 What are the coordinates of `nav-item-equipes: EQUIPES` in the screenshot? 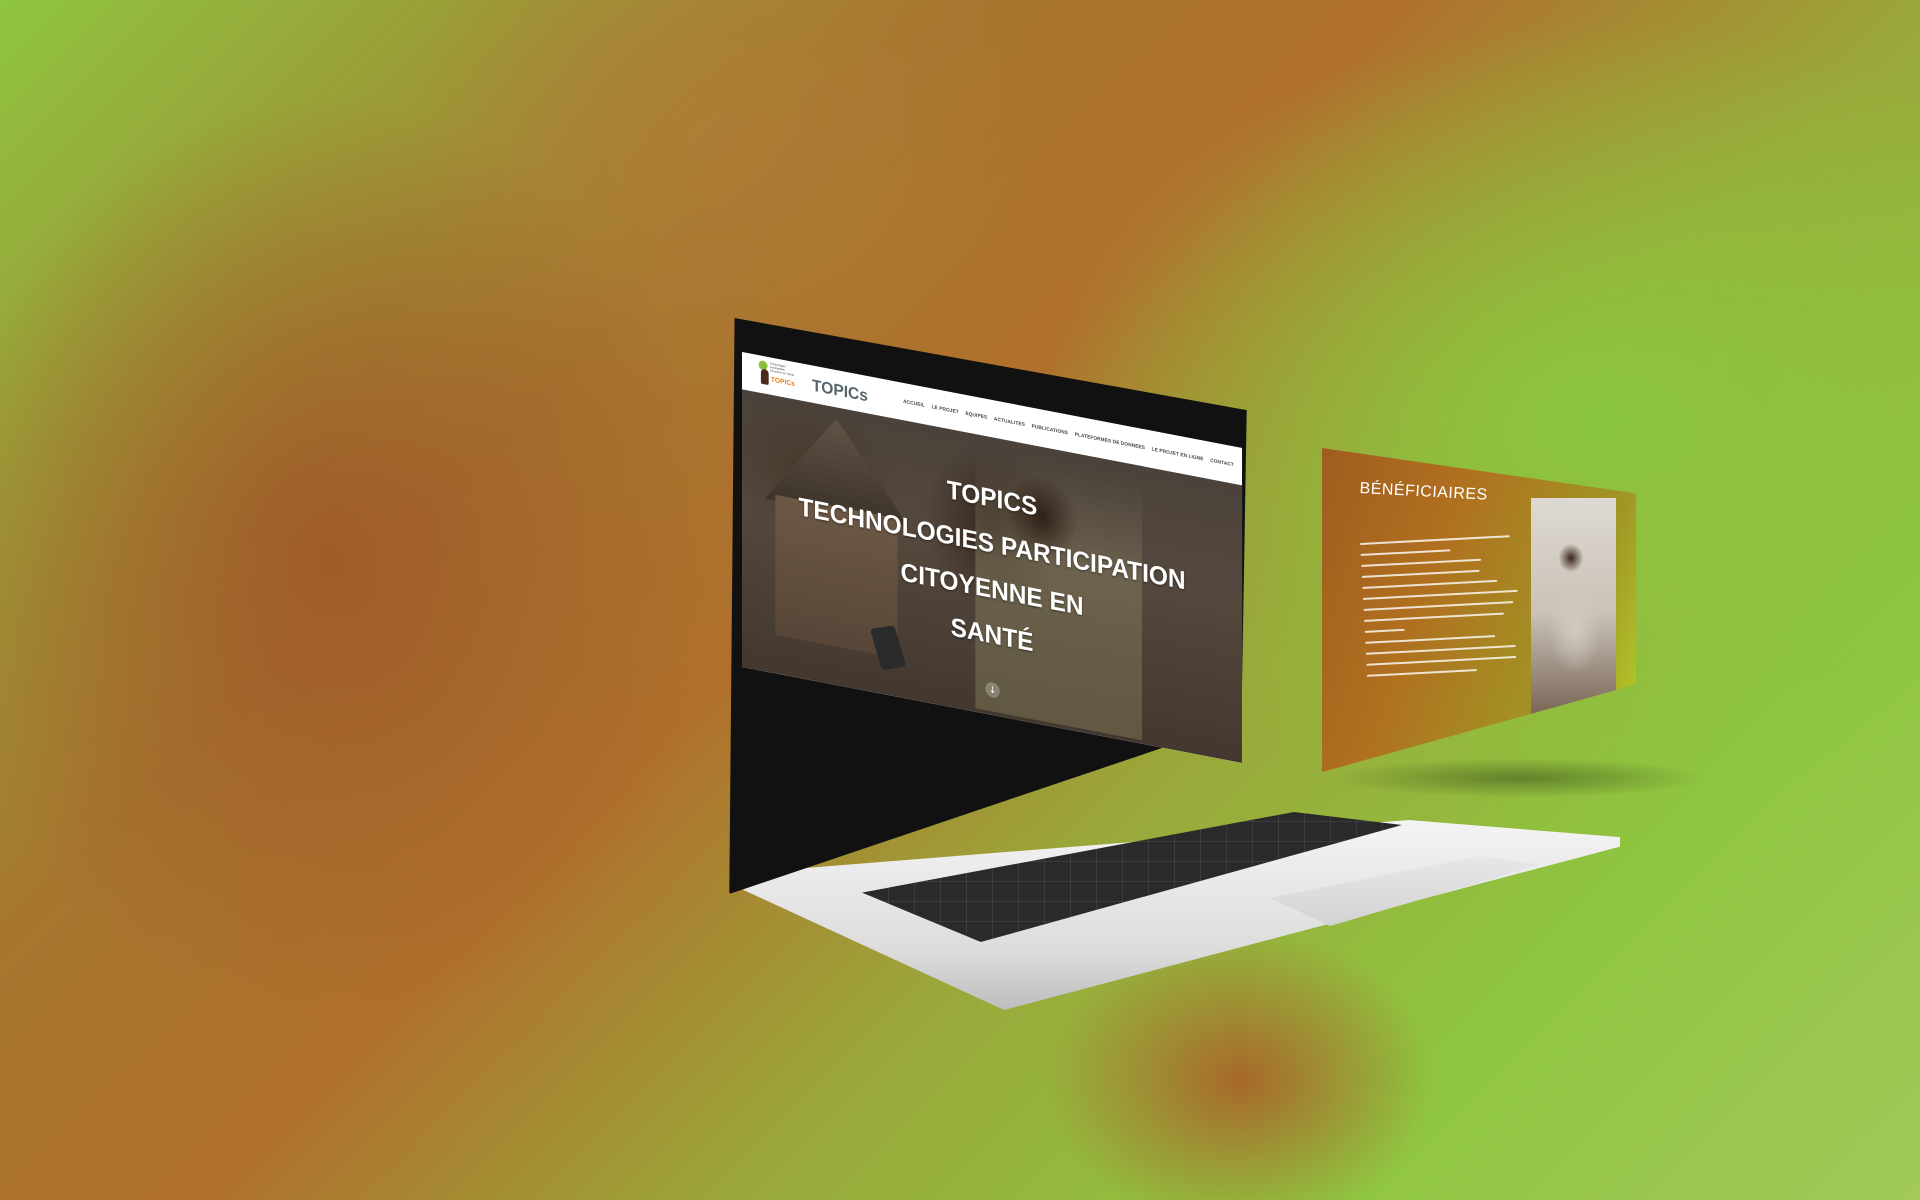 It's located at (976, 415).